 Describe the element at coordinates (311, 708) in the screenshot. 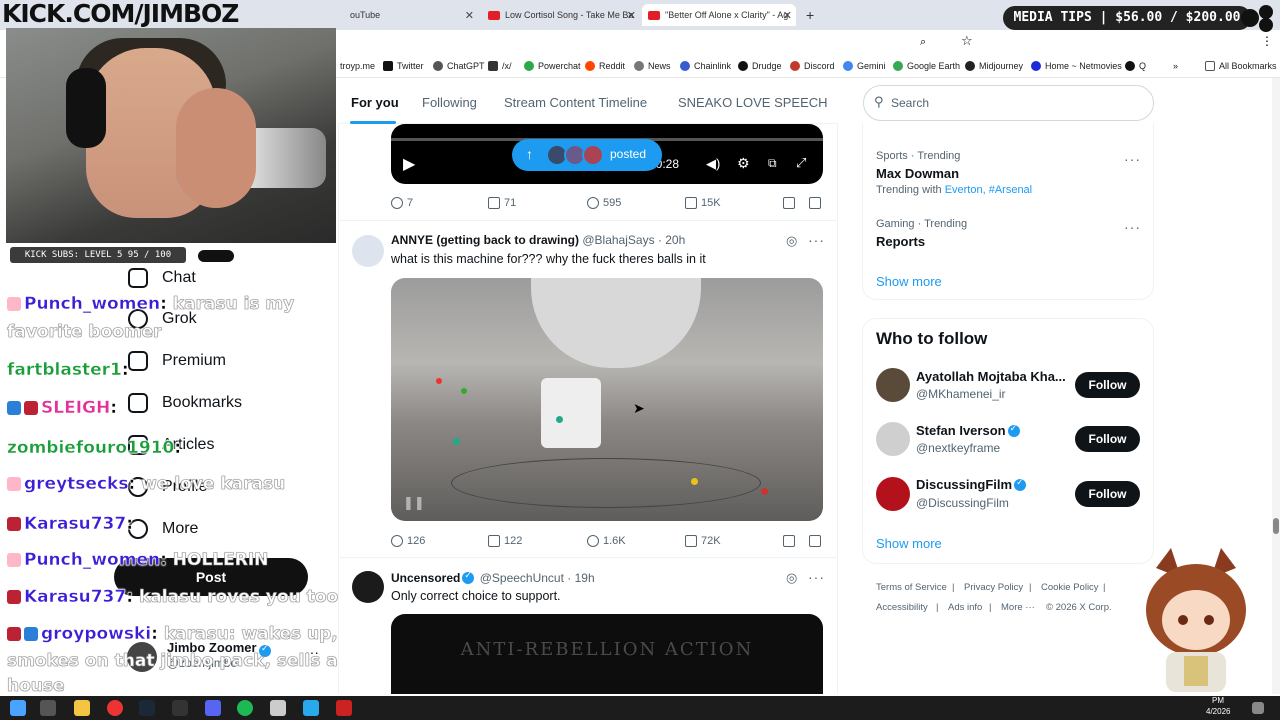

I see `telegram-icon` at that location.